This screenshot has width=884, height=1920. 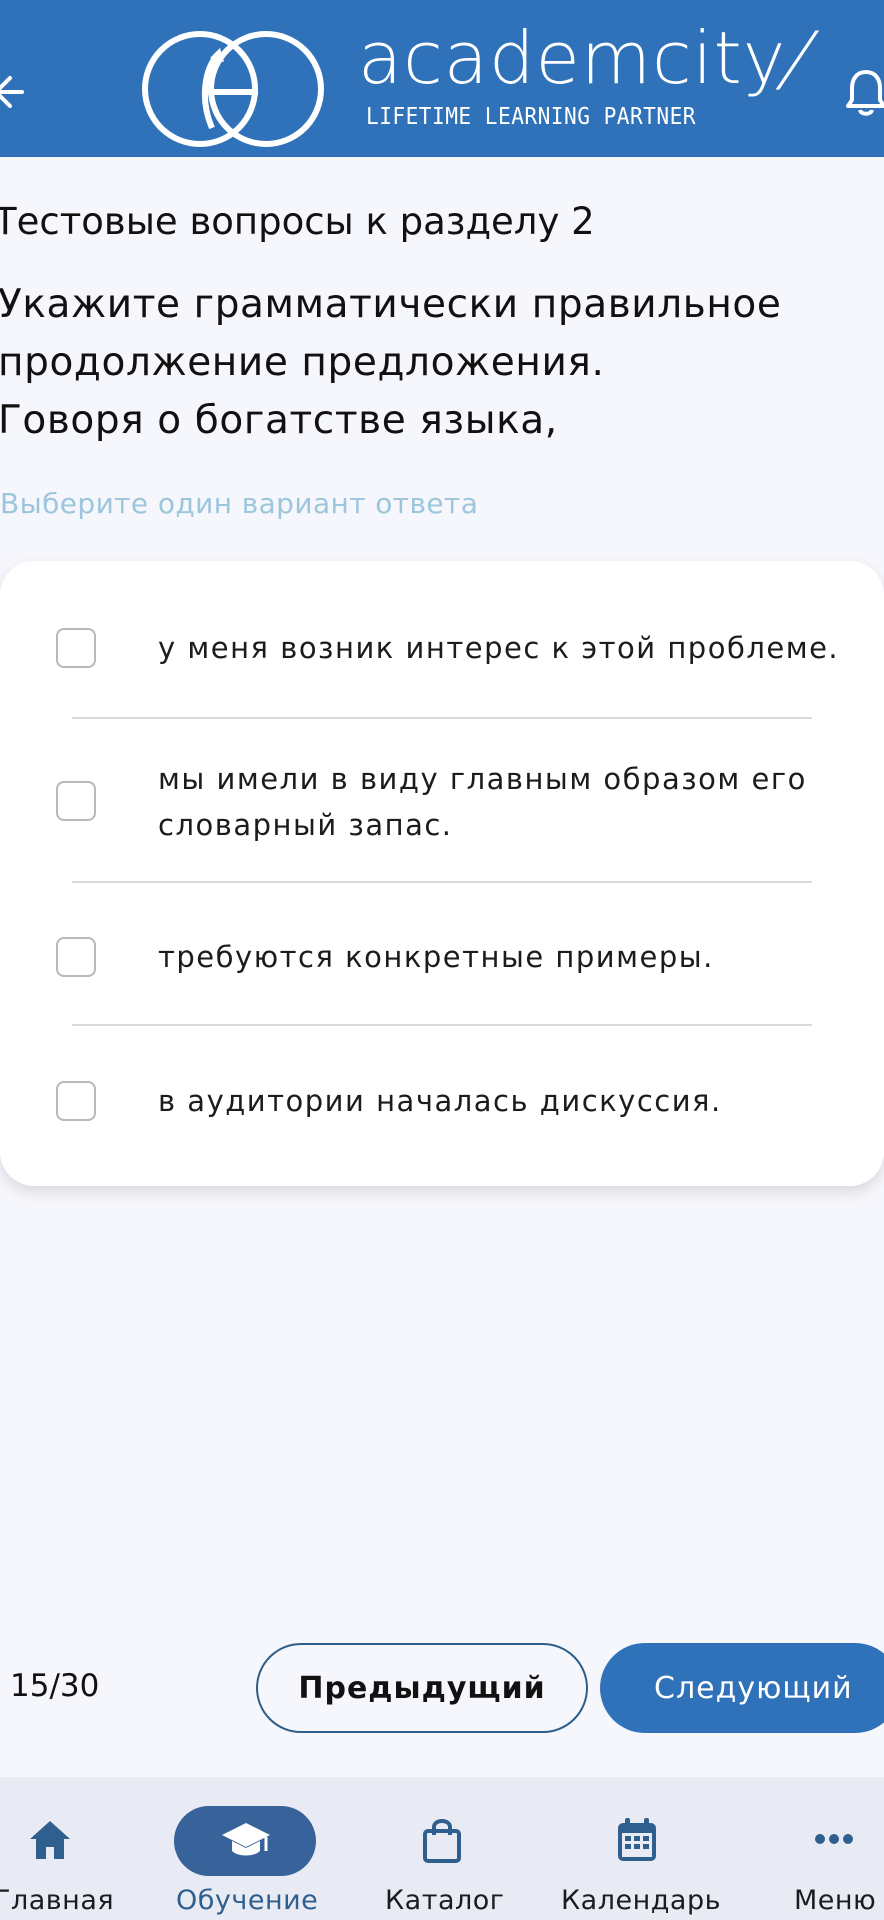 What do you see at coordinates (442, 1841) in the screenshot?
I see `shopping-bag-icon` at bounding box center [442, 1841].